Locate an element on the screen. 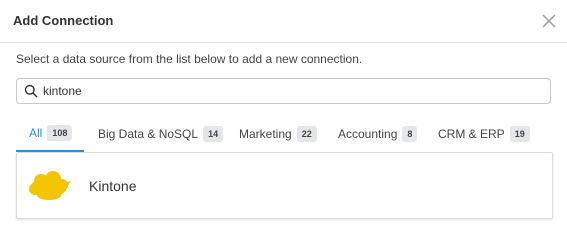 The height and width of the screenshot is (240, 567). tab-label: CRM & ERP is located at coordinates (471, 134).